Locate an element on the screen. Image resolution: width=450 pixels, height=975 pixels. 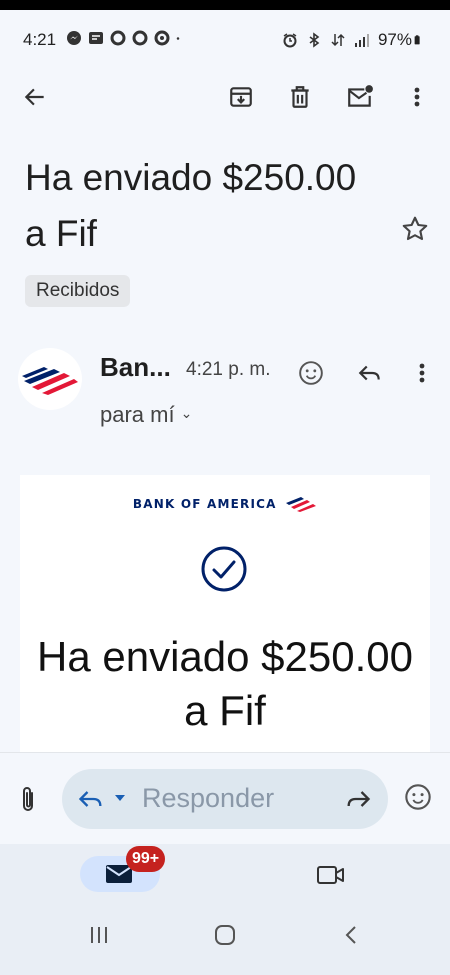
home-button is located at coordinates (225, 935).